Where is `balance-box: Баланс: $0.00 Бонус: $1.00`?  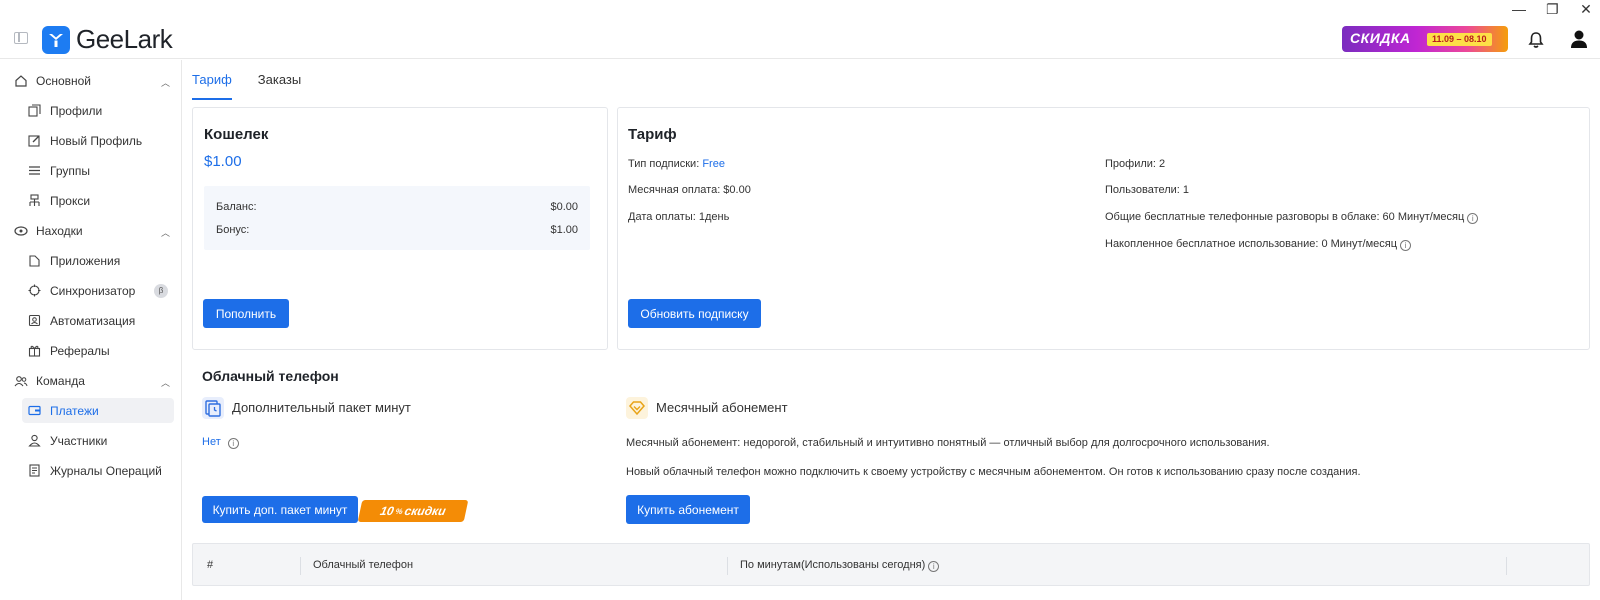
balance-box: Баланс: $0.00 Бонус: $1.00 is located at coordinates (397, 218).